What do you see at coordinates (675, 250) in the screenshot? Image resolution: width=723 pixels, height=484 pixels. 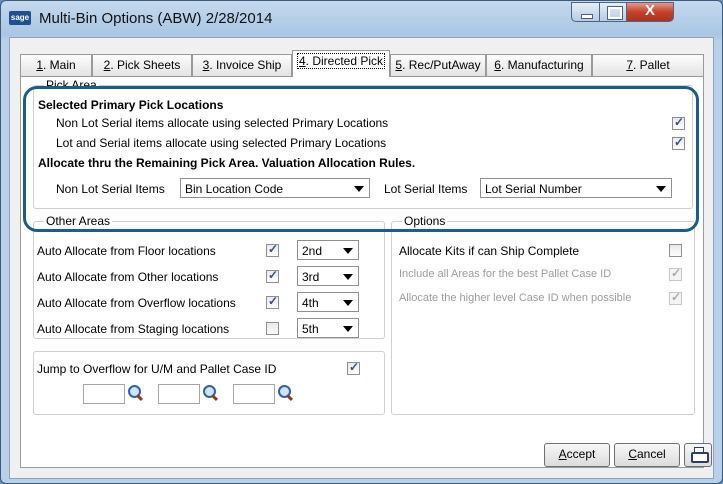 I see `allocate-kits-checkbox` at bounding box center [675, 250].